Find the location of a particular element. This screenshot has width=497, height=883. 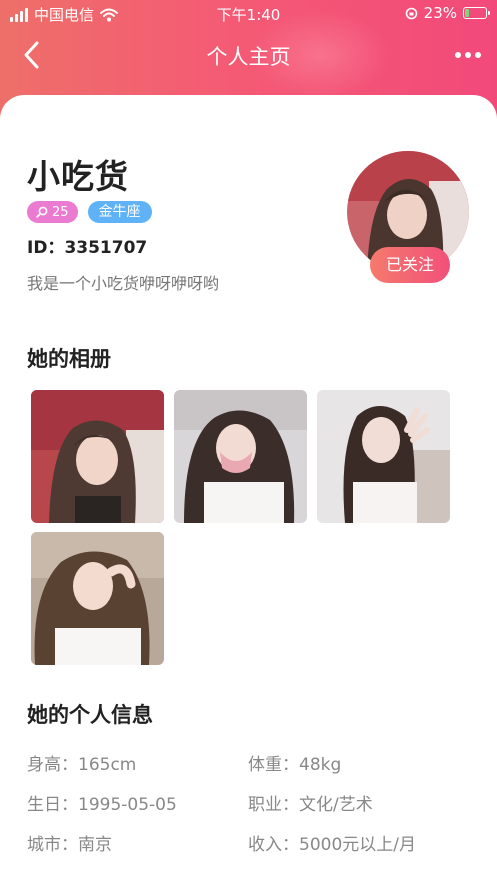

info-label: 生日： is located at coordinates (52, 805).